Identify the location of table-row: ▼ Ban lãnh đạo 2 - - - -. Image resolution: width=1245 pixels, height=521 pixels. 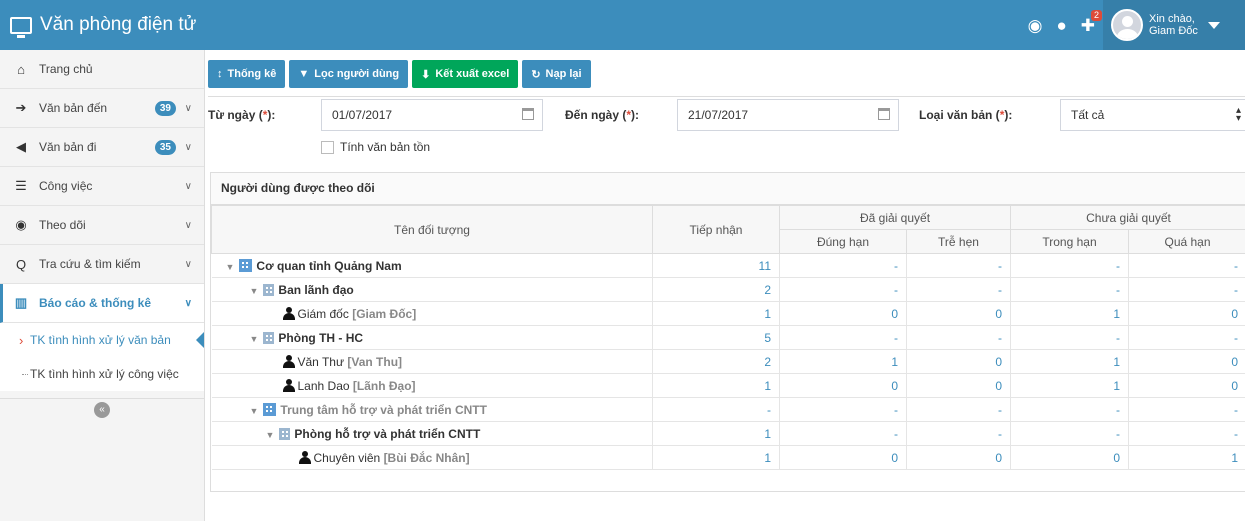
(728, 289).